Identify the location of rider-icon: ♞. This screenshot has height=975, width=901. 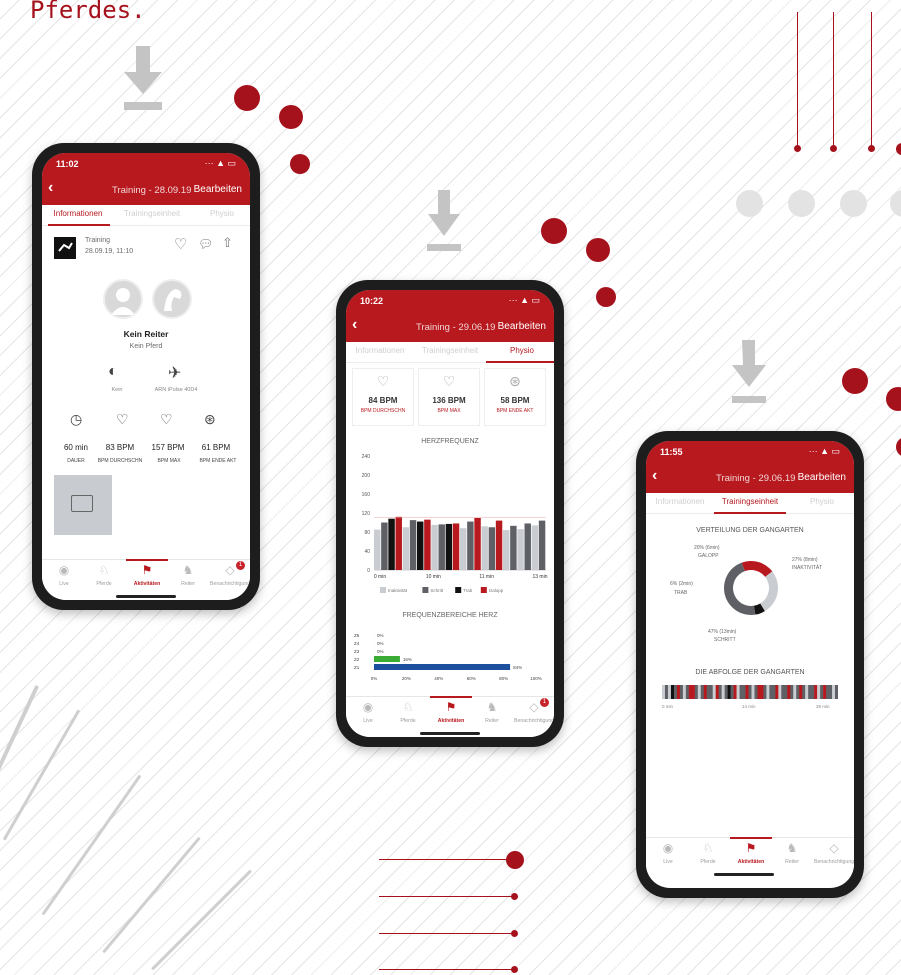
(188, 570).